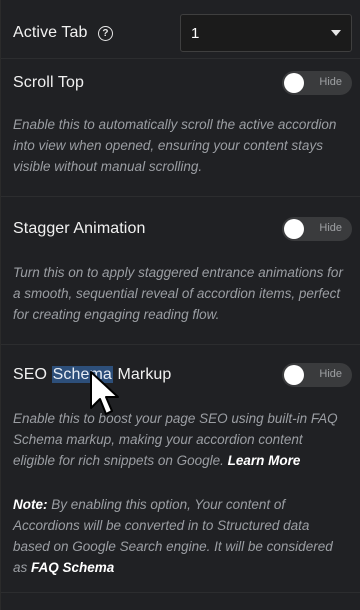 The width and height of the screenshot is (360, 610). Describe the element at coordinates (336, 33) in the screenshot. I see `chevron-down-icon` at that location.